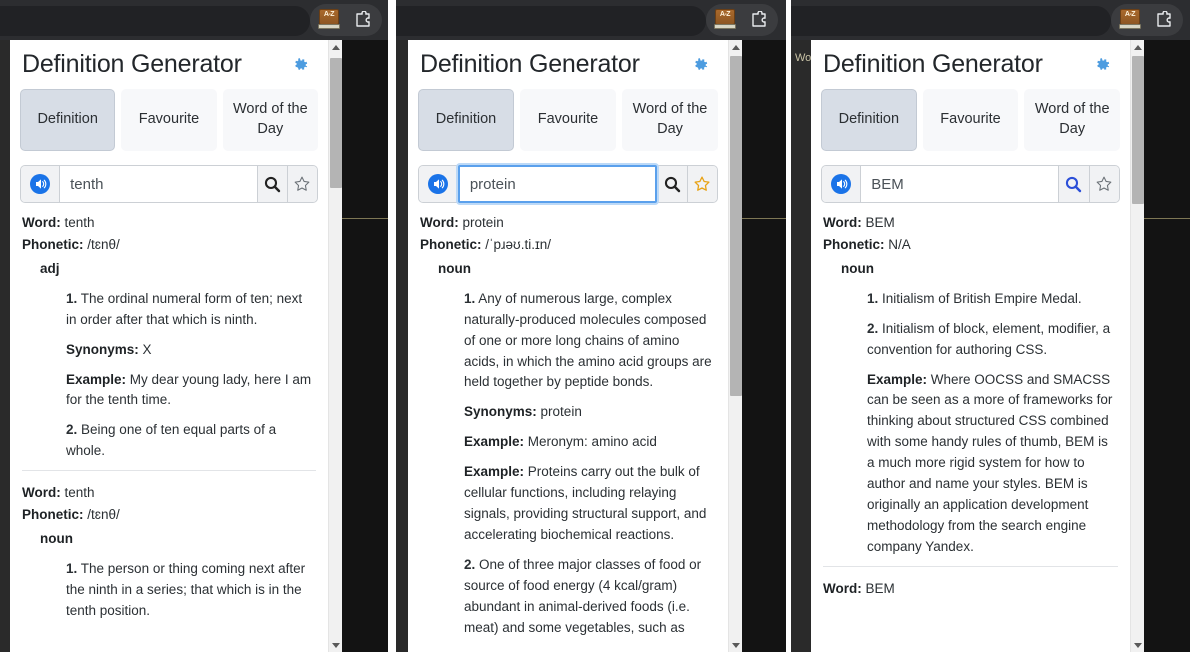 This screenshot has width=1190, height=652. Describe the element at coordinates (970, 61) in the screenshot. I see `popup-header-3: Definition Generator` at that location.